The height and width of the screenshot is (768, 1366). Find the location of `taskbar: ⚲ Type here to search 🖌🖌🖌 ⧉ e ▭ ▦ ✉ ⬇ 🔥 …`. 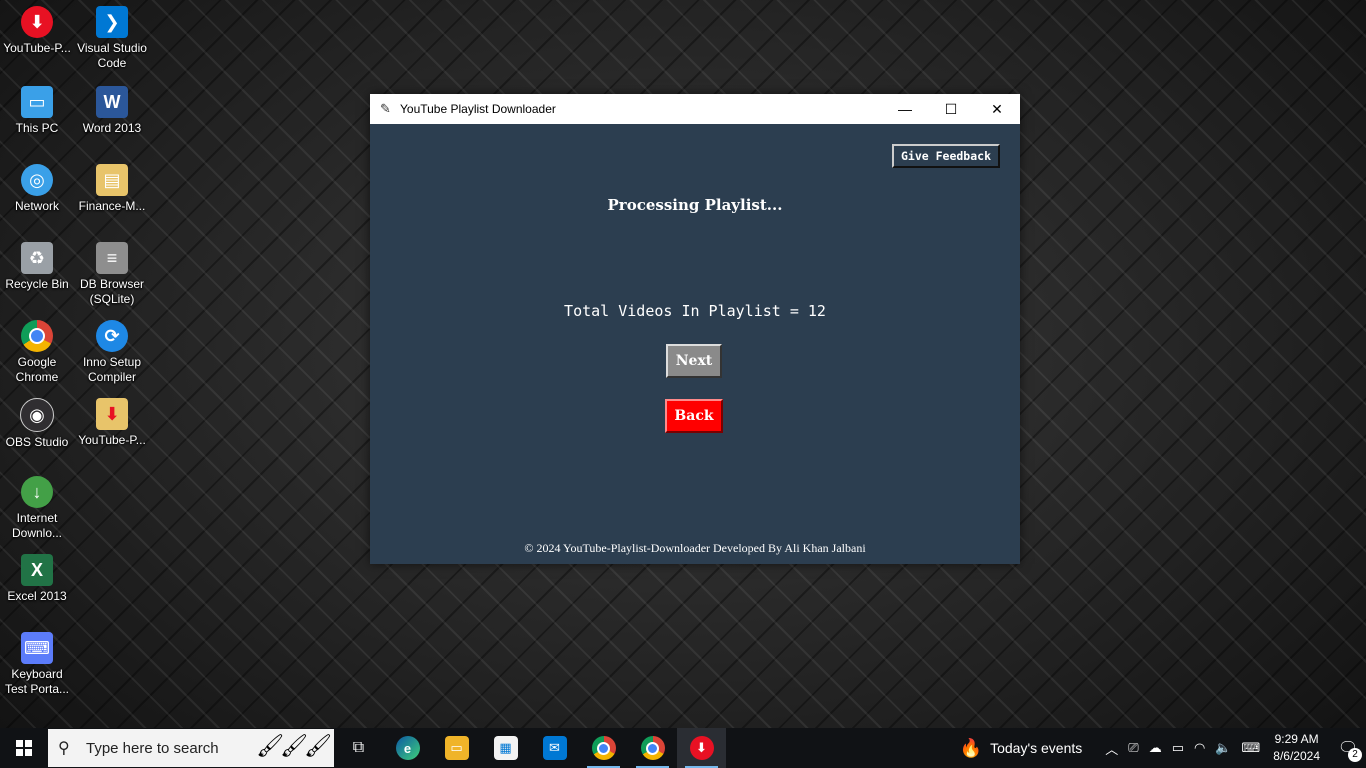

taskbar: ⚲ Type here to search 🖌🖌🖌 ⧉ e ▭ ▦ ✉ ⬇ 🔥 … is located at coordinates (683, 748).